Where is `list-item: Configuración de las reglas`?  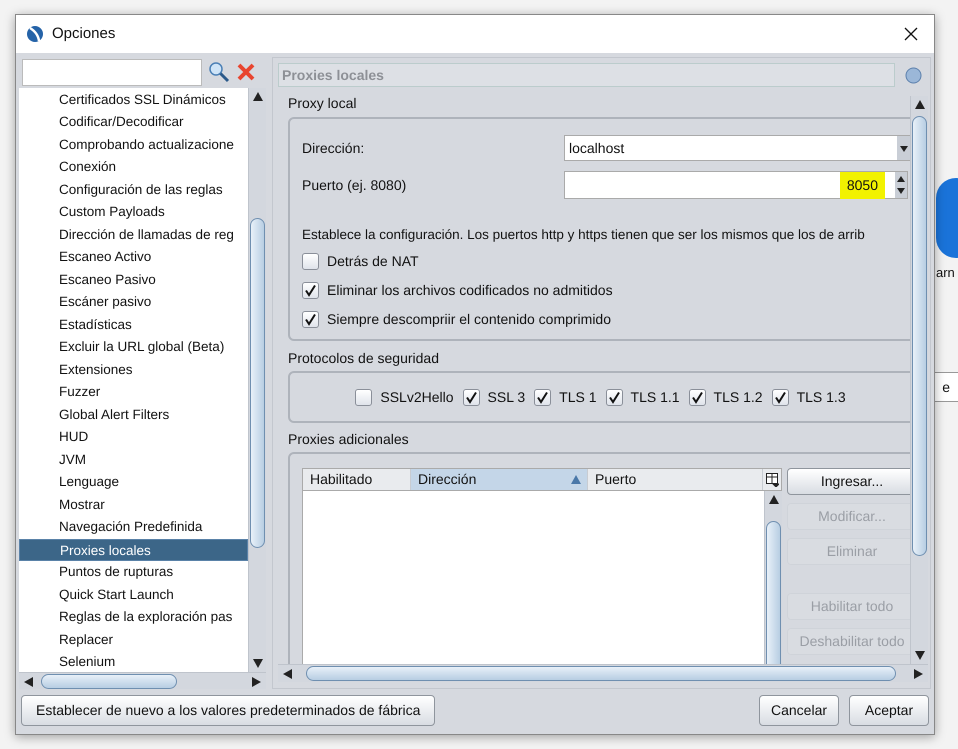 list-item: Configuración de las reglas is located at coordinates (133, 190).